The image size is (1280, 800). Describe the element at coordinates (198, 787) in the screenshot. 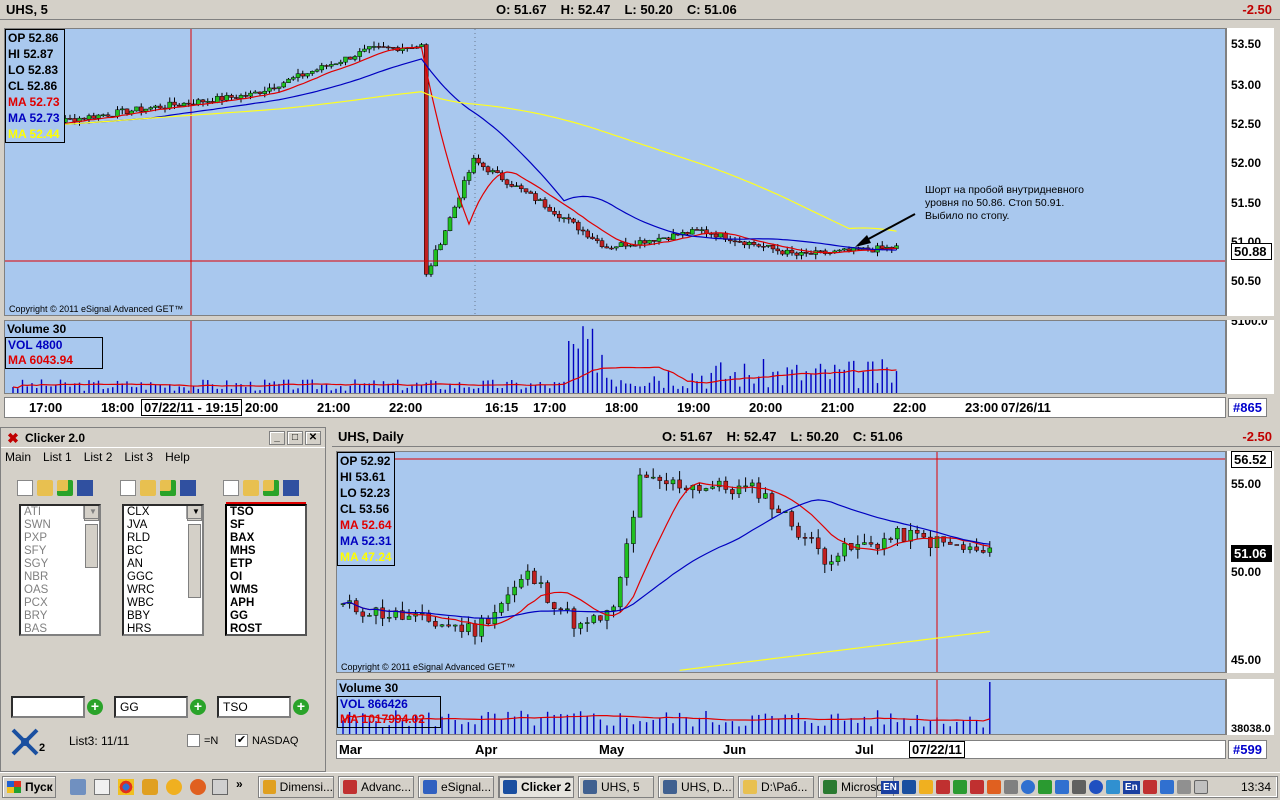

I see `firefox-icon` at that location.